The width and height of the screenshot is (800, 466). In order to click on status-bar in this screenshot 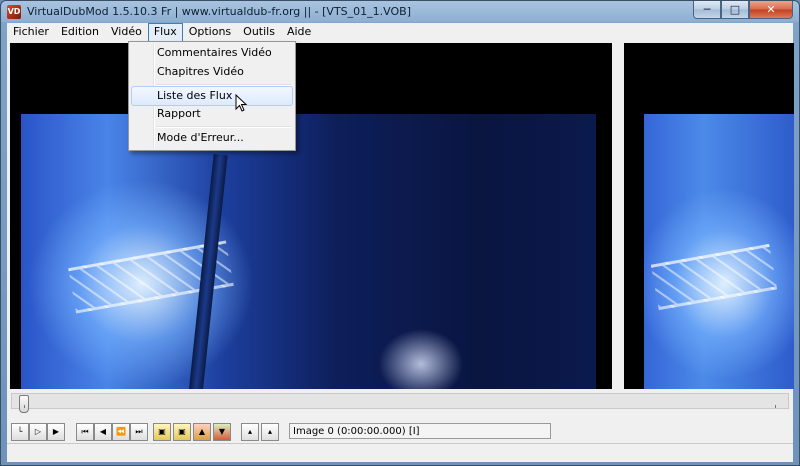, I will do `click(400, 452)`.